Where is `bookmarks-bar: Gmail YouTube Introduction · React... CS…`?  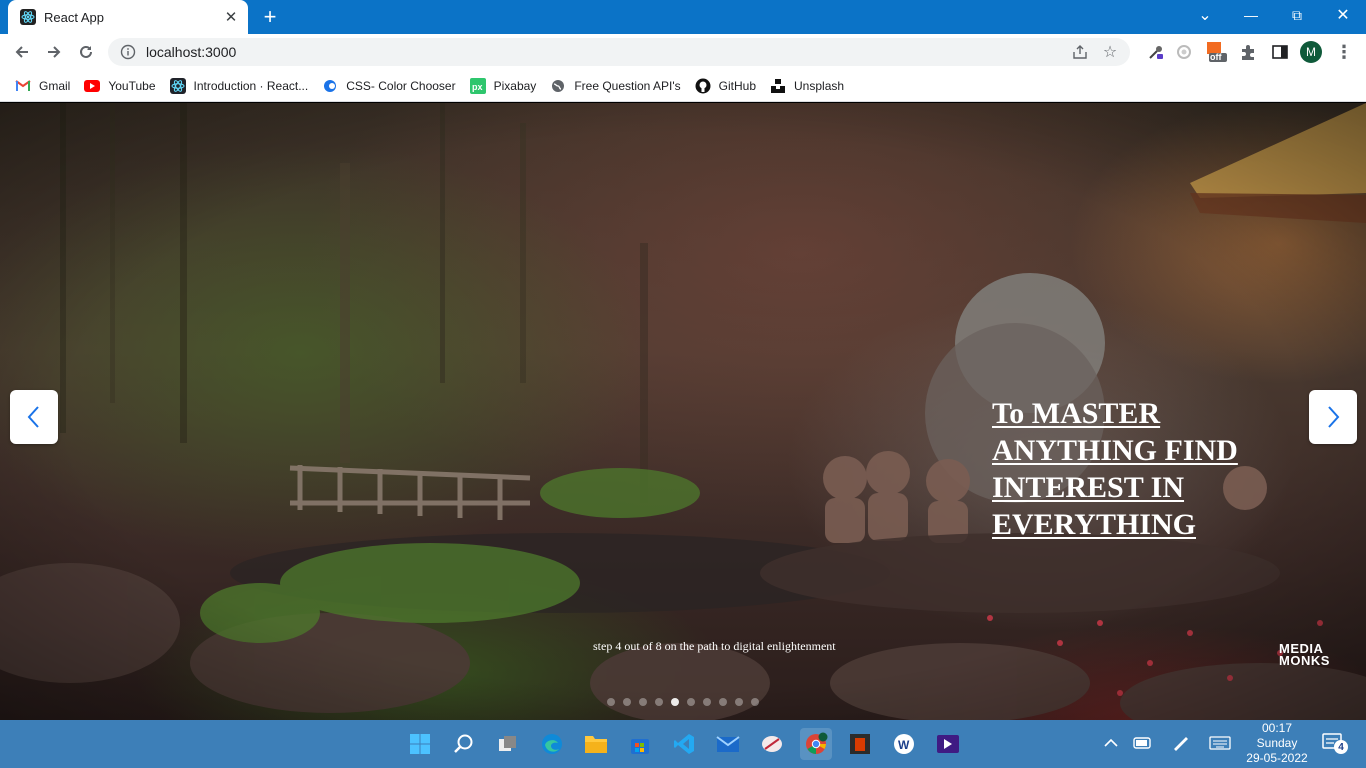 bookmarks-bar: Gmail YouTube Introduction · React... CS… is located at coordinates (683, 86).